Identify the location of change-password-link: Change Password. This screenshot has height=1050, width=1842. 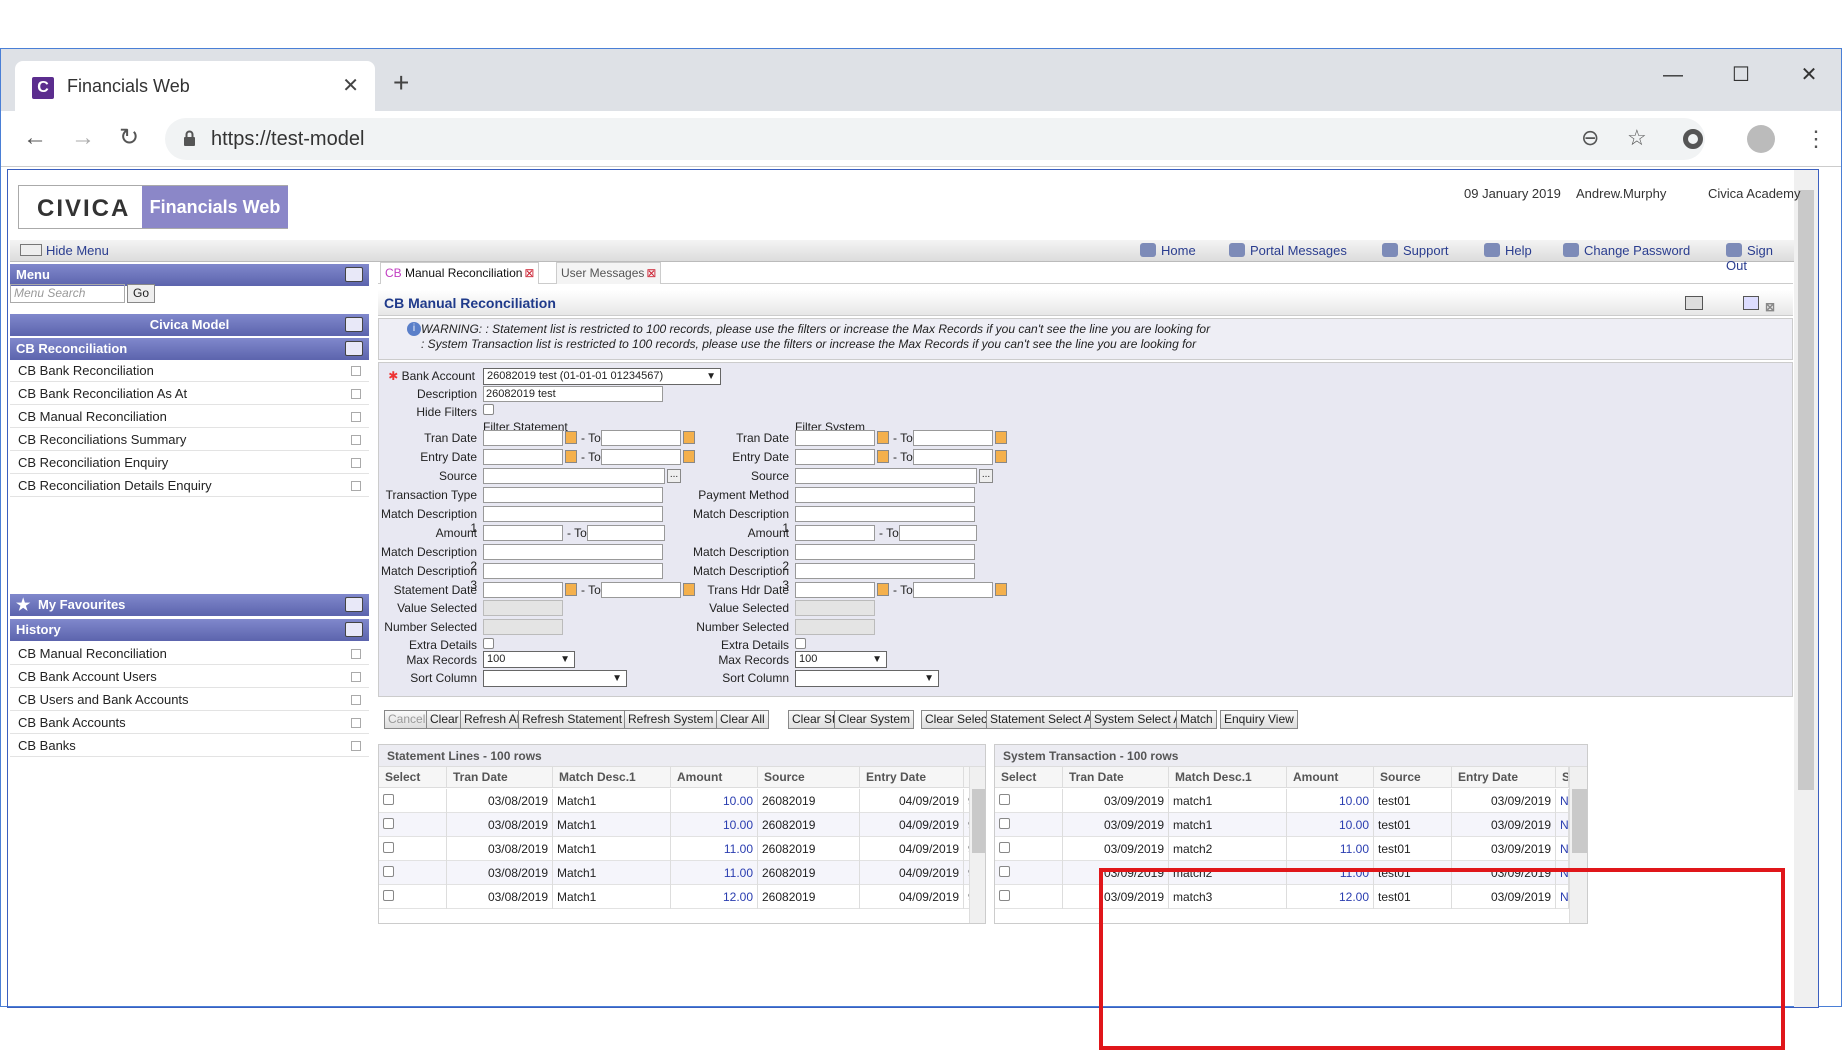
(1626, 250).